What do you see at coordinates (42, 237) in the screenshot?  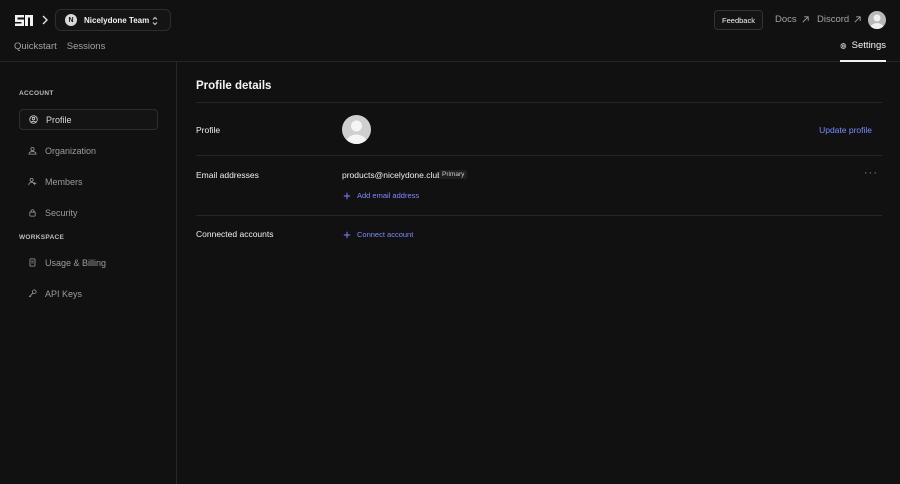 I see `workspace-section-label: WORKSPACE` at bounding box center [42, 237].